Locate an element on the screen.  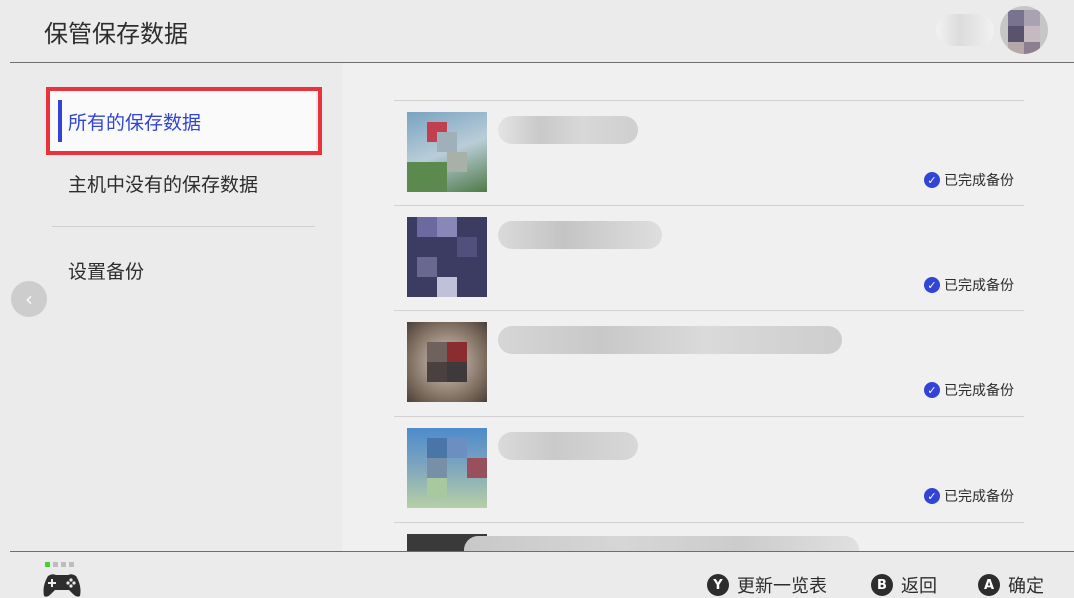
footer-divider is located at coordinates (542, 551).